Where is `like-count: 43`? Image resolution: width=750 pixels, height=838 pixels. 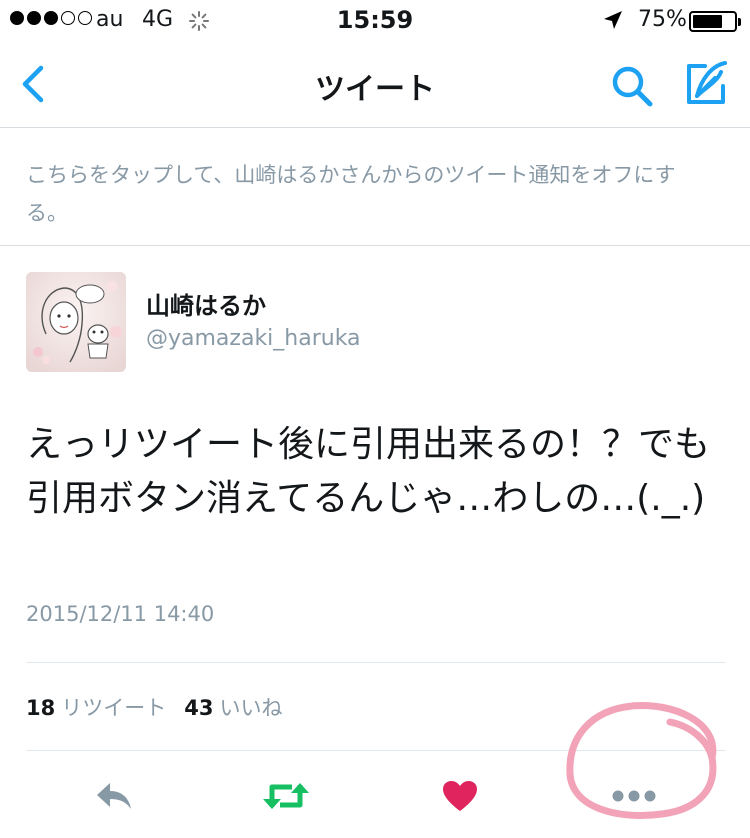
like-count: 43 is located at coordinates (198, 708).